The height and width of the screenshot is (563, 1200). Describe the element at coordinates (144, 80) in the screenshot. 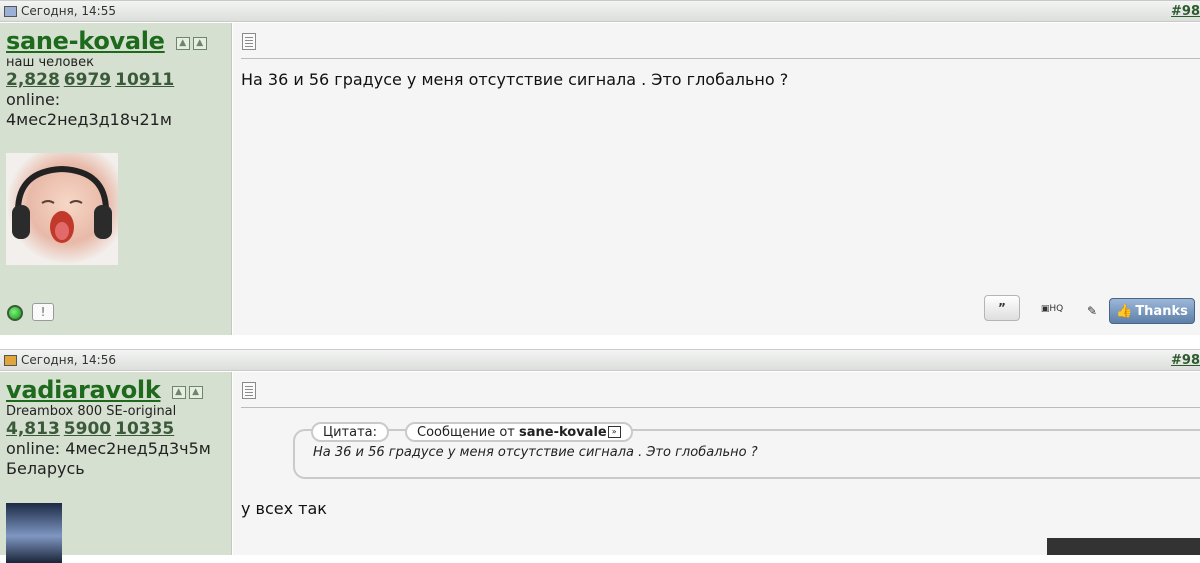

I see `stat-rep-link: 10911` at that location.